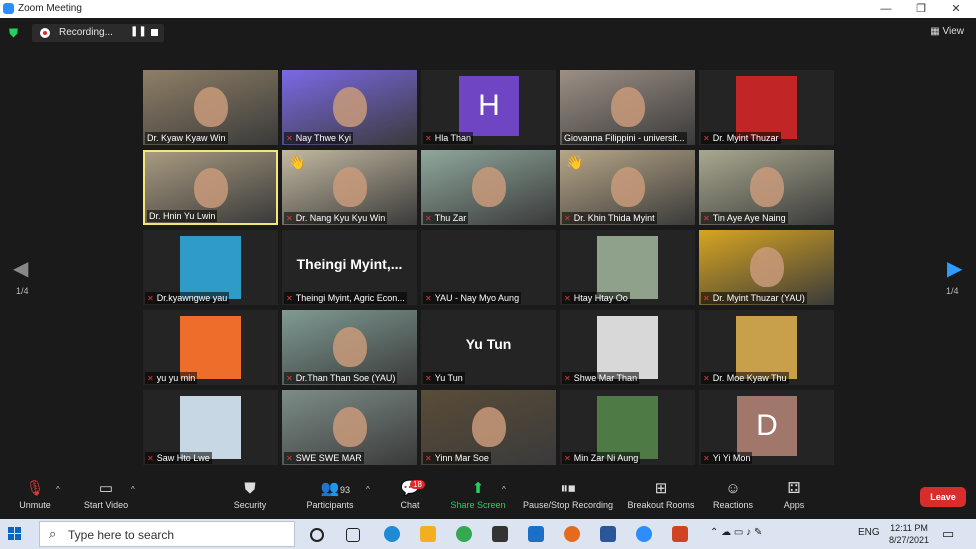 This screenshot has height=549, width=976. I want to click on participant-name-label: ✕ YAU - Nay Myo Aung, so click(472, 298).